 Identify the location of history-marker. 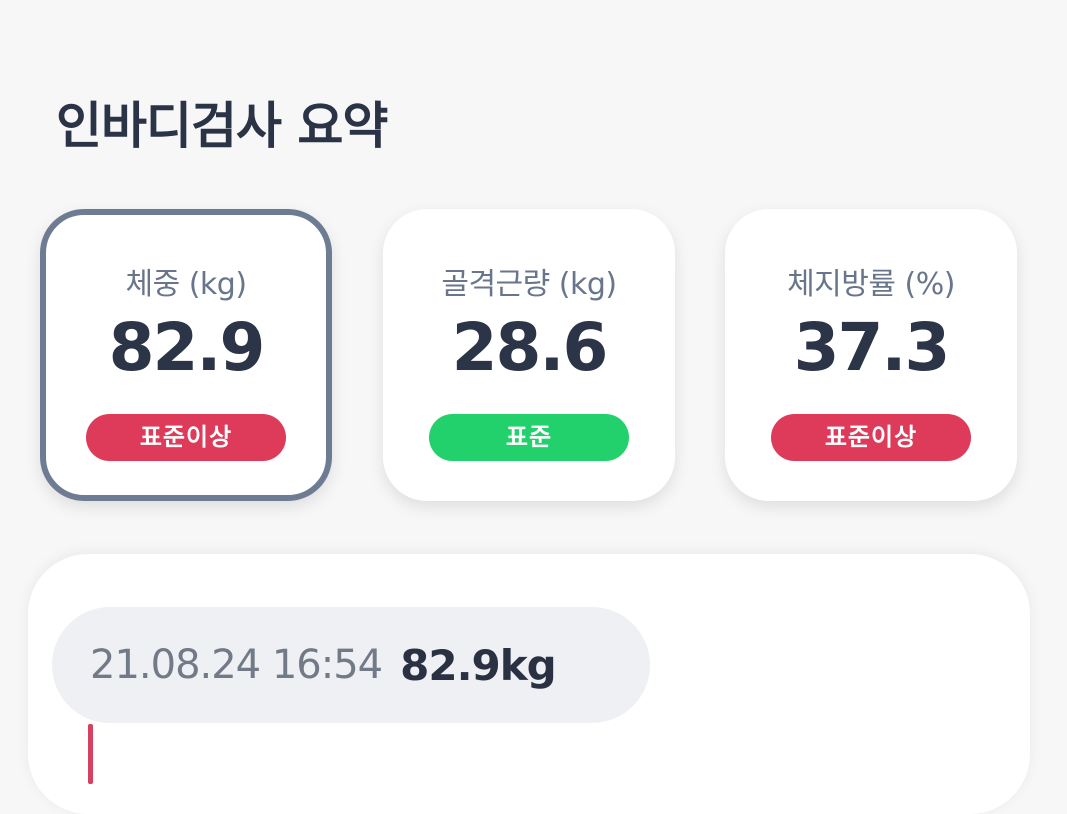
(90, 754).